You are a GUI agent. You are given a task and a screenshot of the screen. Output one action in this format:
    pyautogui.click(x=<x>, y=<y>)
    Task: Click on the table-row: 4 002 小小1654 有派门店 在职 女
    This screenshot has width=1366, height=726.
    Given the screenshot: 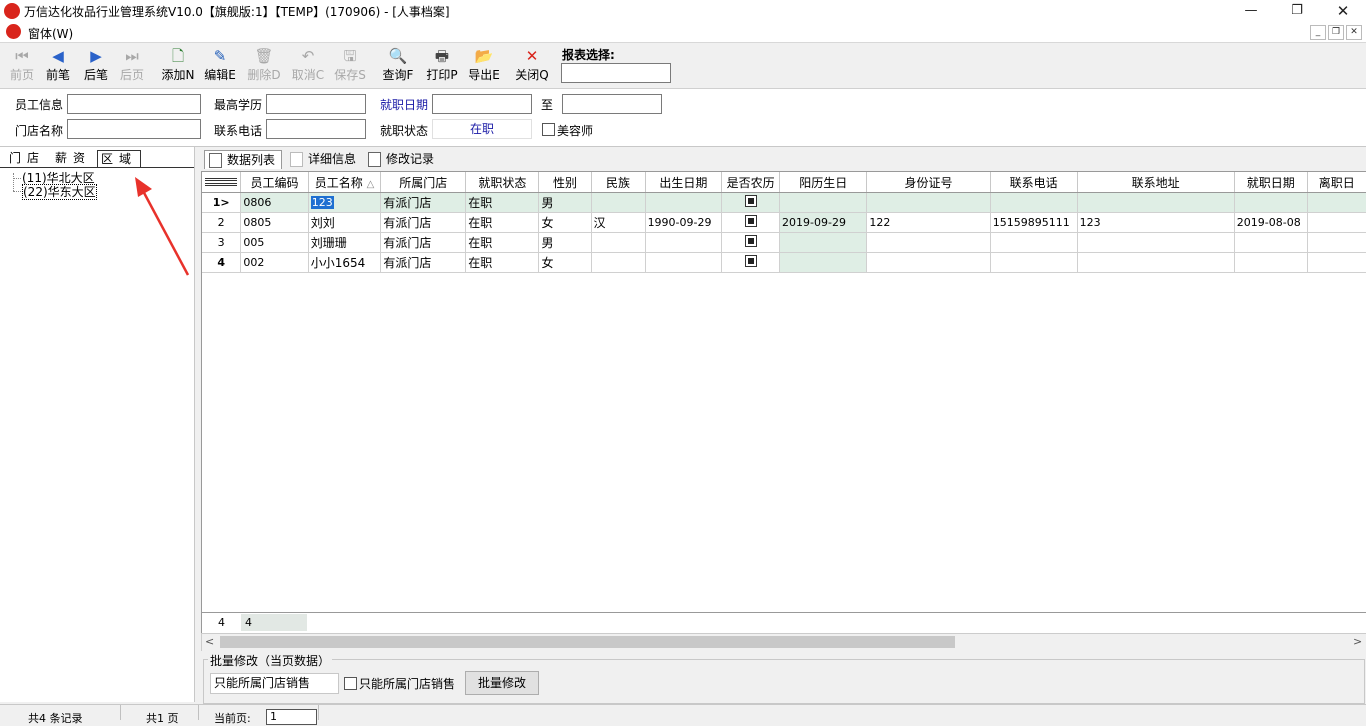 What is the action you would take?
    pyautogui.click(x=784, y=262)
    